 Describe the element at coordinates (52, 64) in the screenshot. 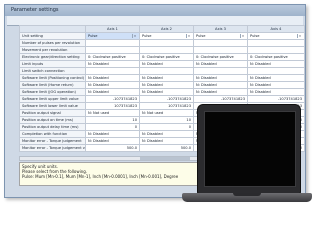

I see `row-label: Limit inputs` at that location.